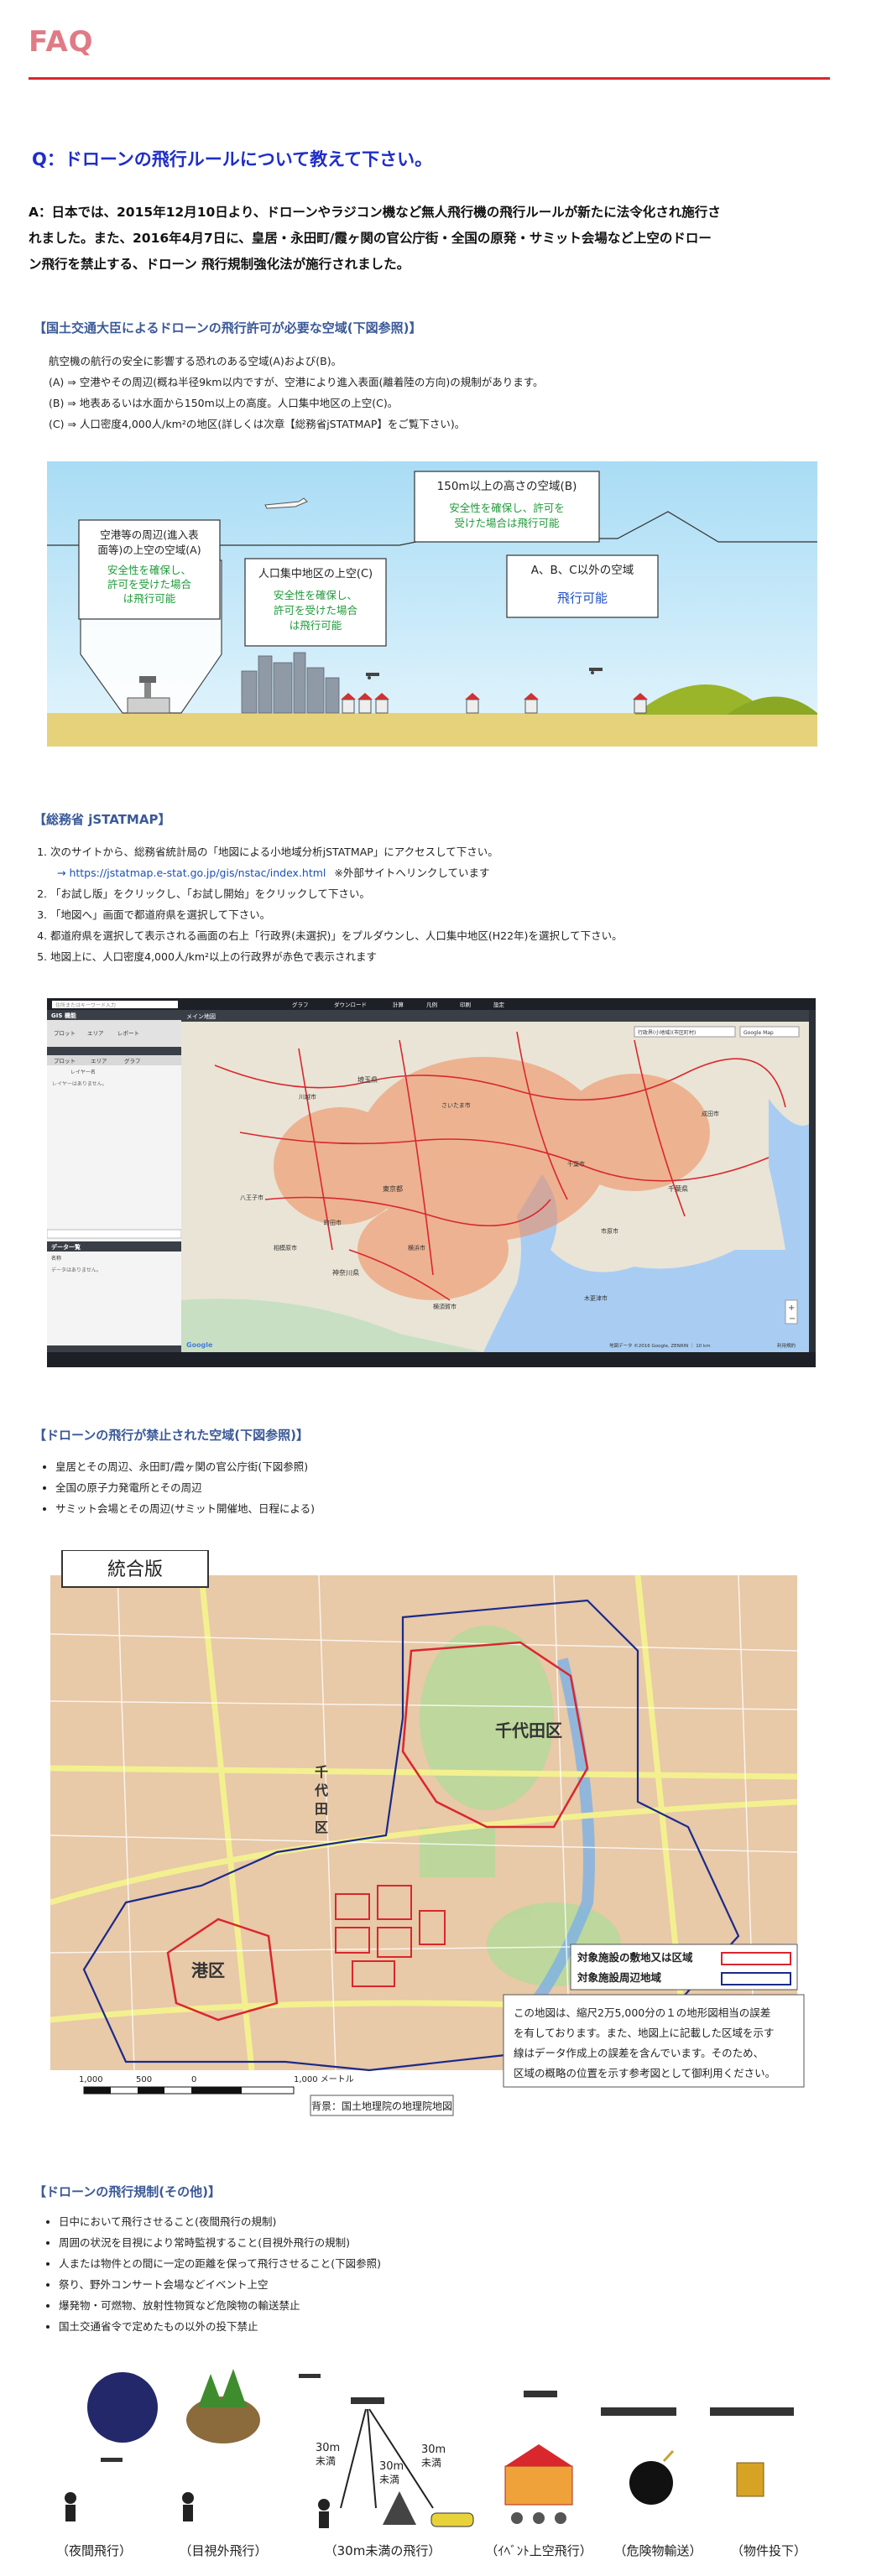  What do you see at coordinates (660, 1345) in the screenshot?
I see `map-copyright: 地図データ ©2016 Google, ZENRIN ｜ 10 km` at bounding box center [660, 1345].